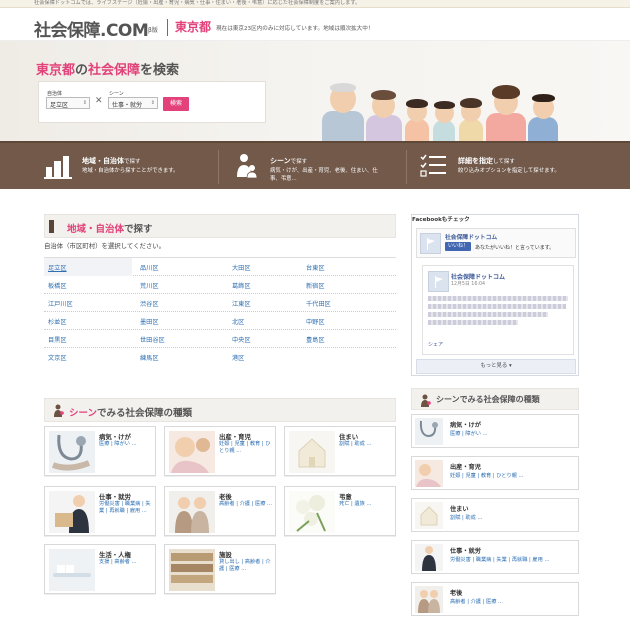 Image resolution: width=630 pixels, height=630 pixels. Describe the element at coordinates (438, 281) in the screenshot. I see `facebook-post-thumb` at that location.